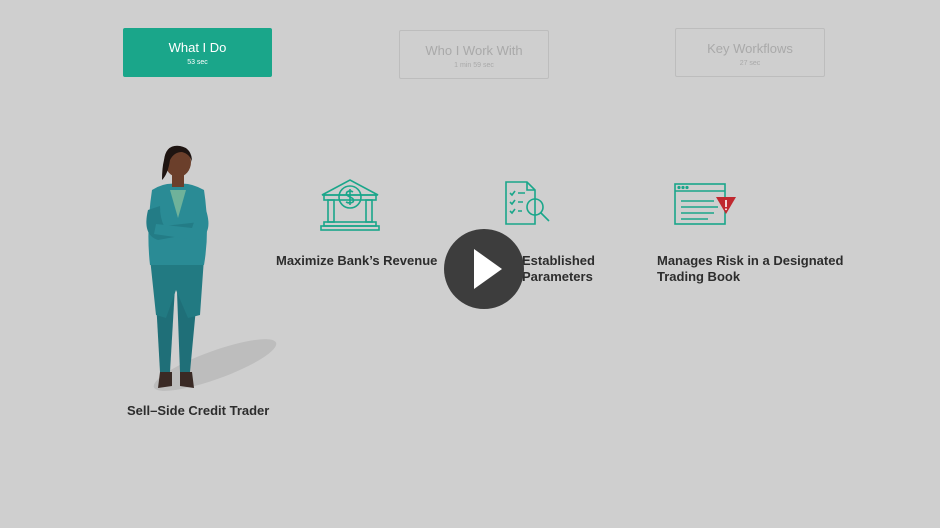  Describe the element at coordinates (705, 204) in the screenshot. I see `browser-alert-icon` at that location.